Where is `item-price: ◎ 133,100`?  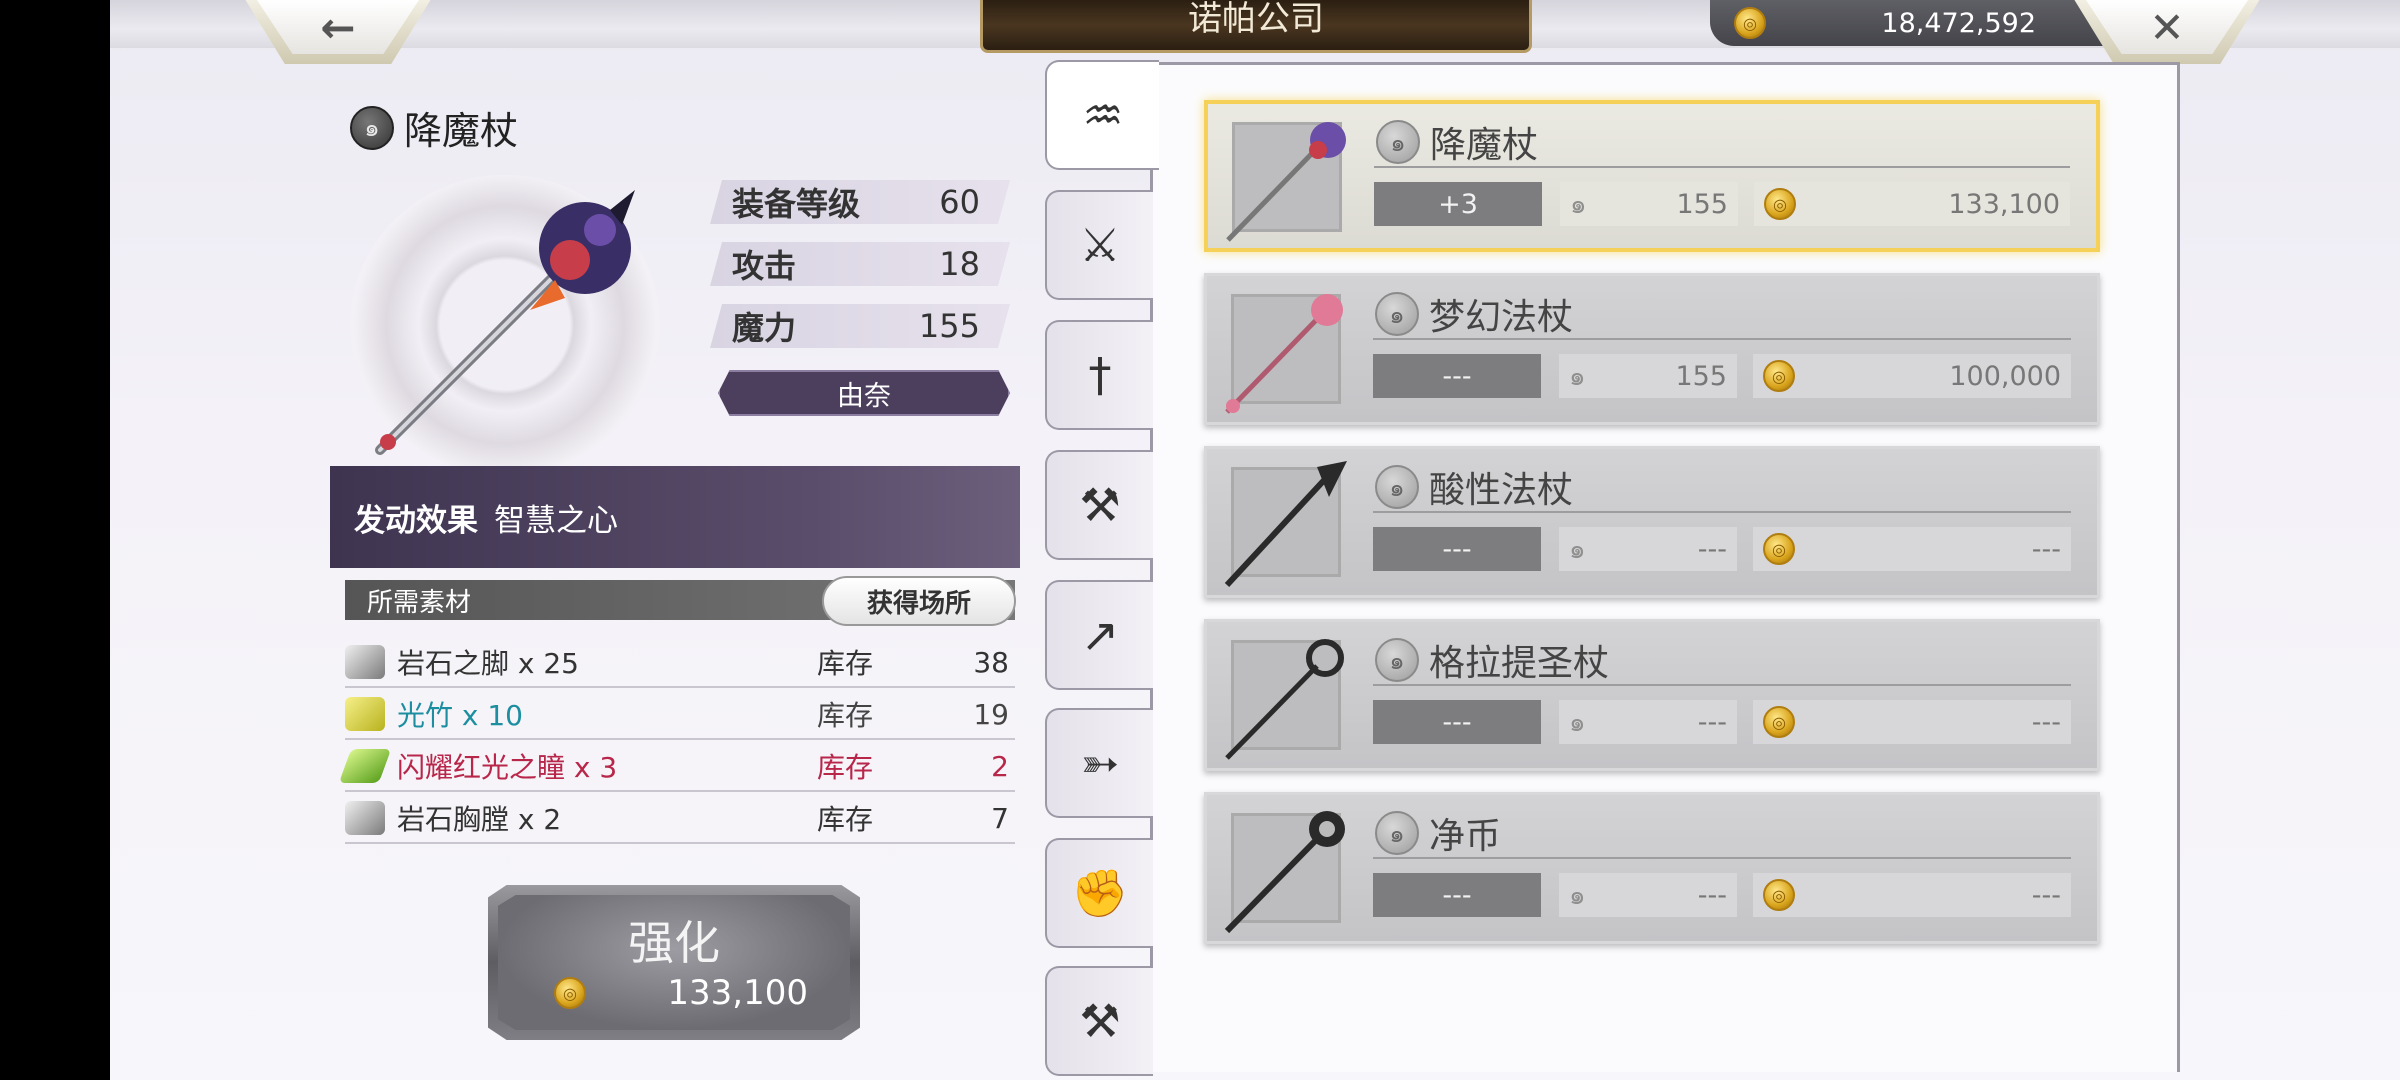 item-price: ◎ 133,100 is located at coordinates (1912, 204).